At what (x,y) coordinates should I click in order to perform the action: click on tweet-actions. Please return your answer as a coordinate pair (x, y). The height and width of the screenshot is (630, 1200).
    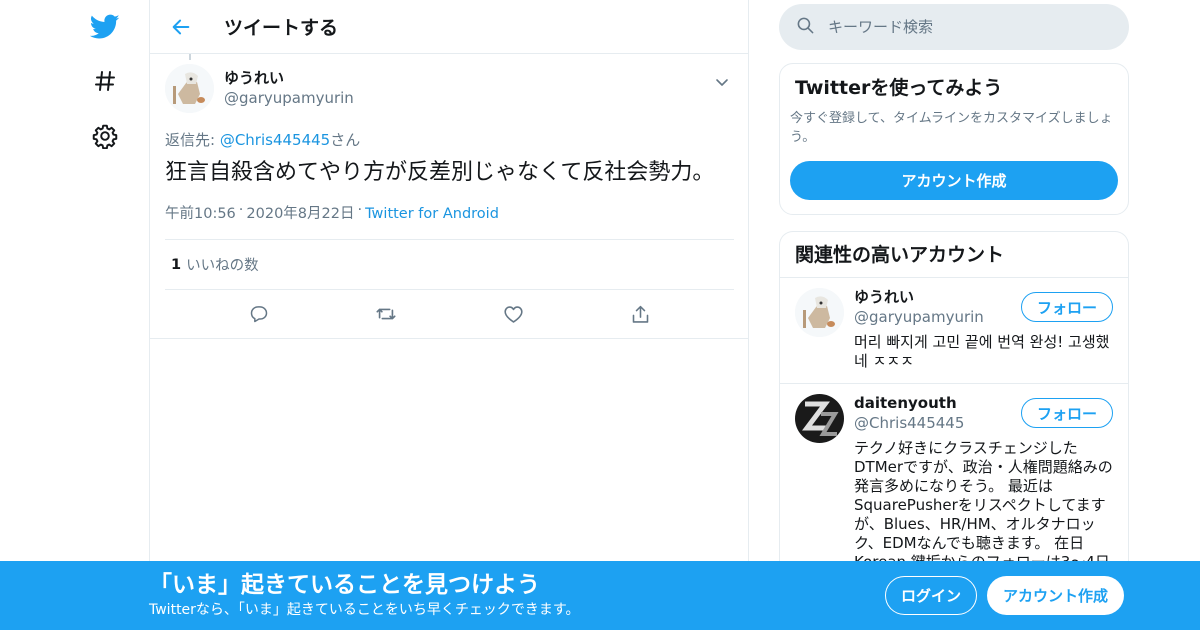
    Looking at the image, I should click on (449, 314).